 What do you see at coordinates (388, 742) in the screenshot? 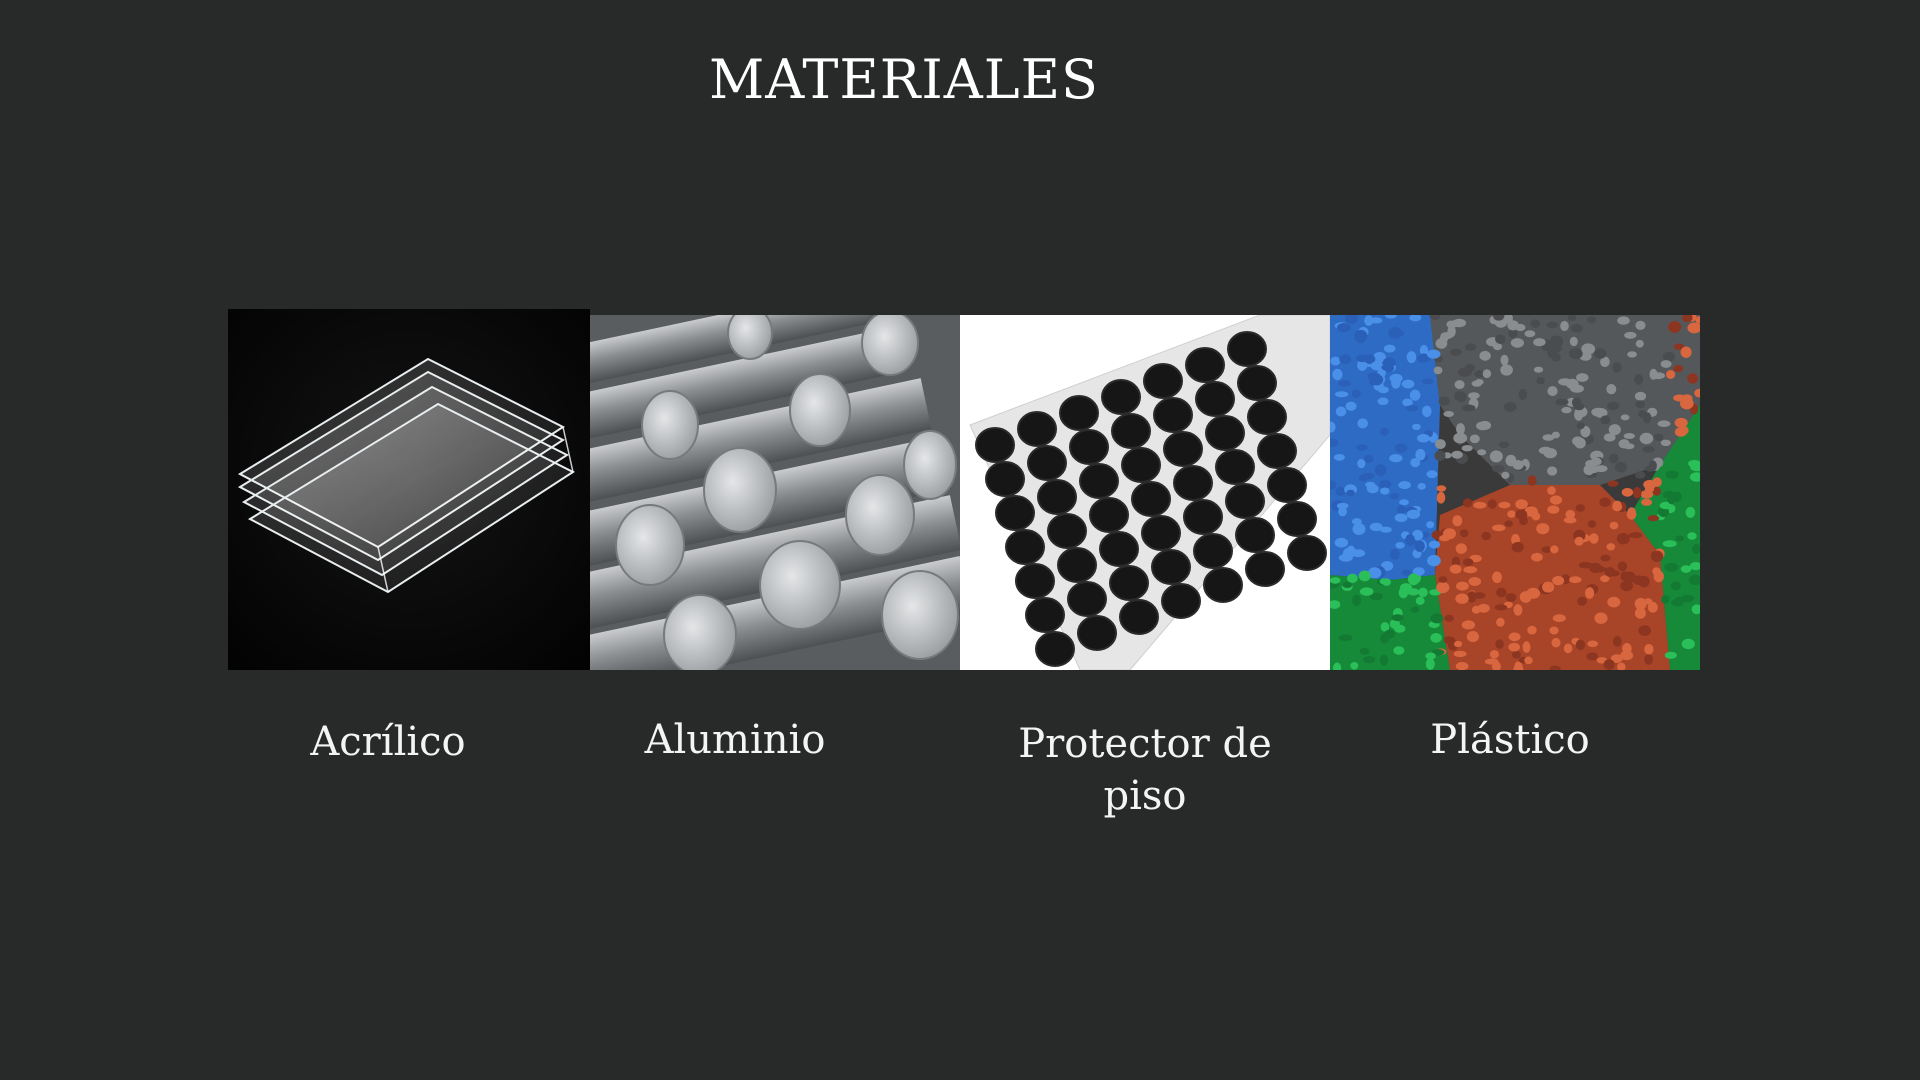
I see `material-label-acrylic: Acrílico` at bounding box center [388, 742].